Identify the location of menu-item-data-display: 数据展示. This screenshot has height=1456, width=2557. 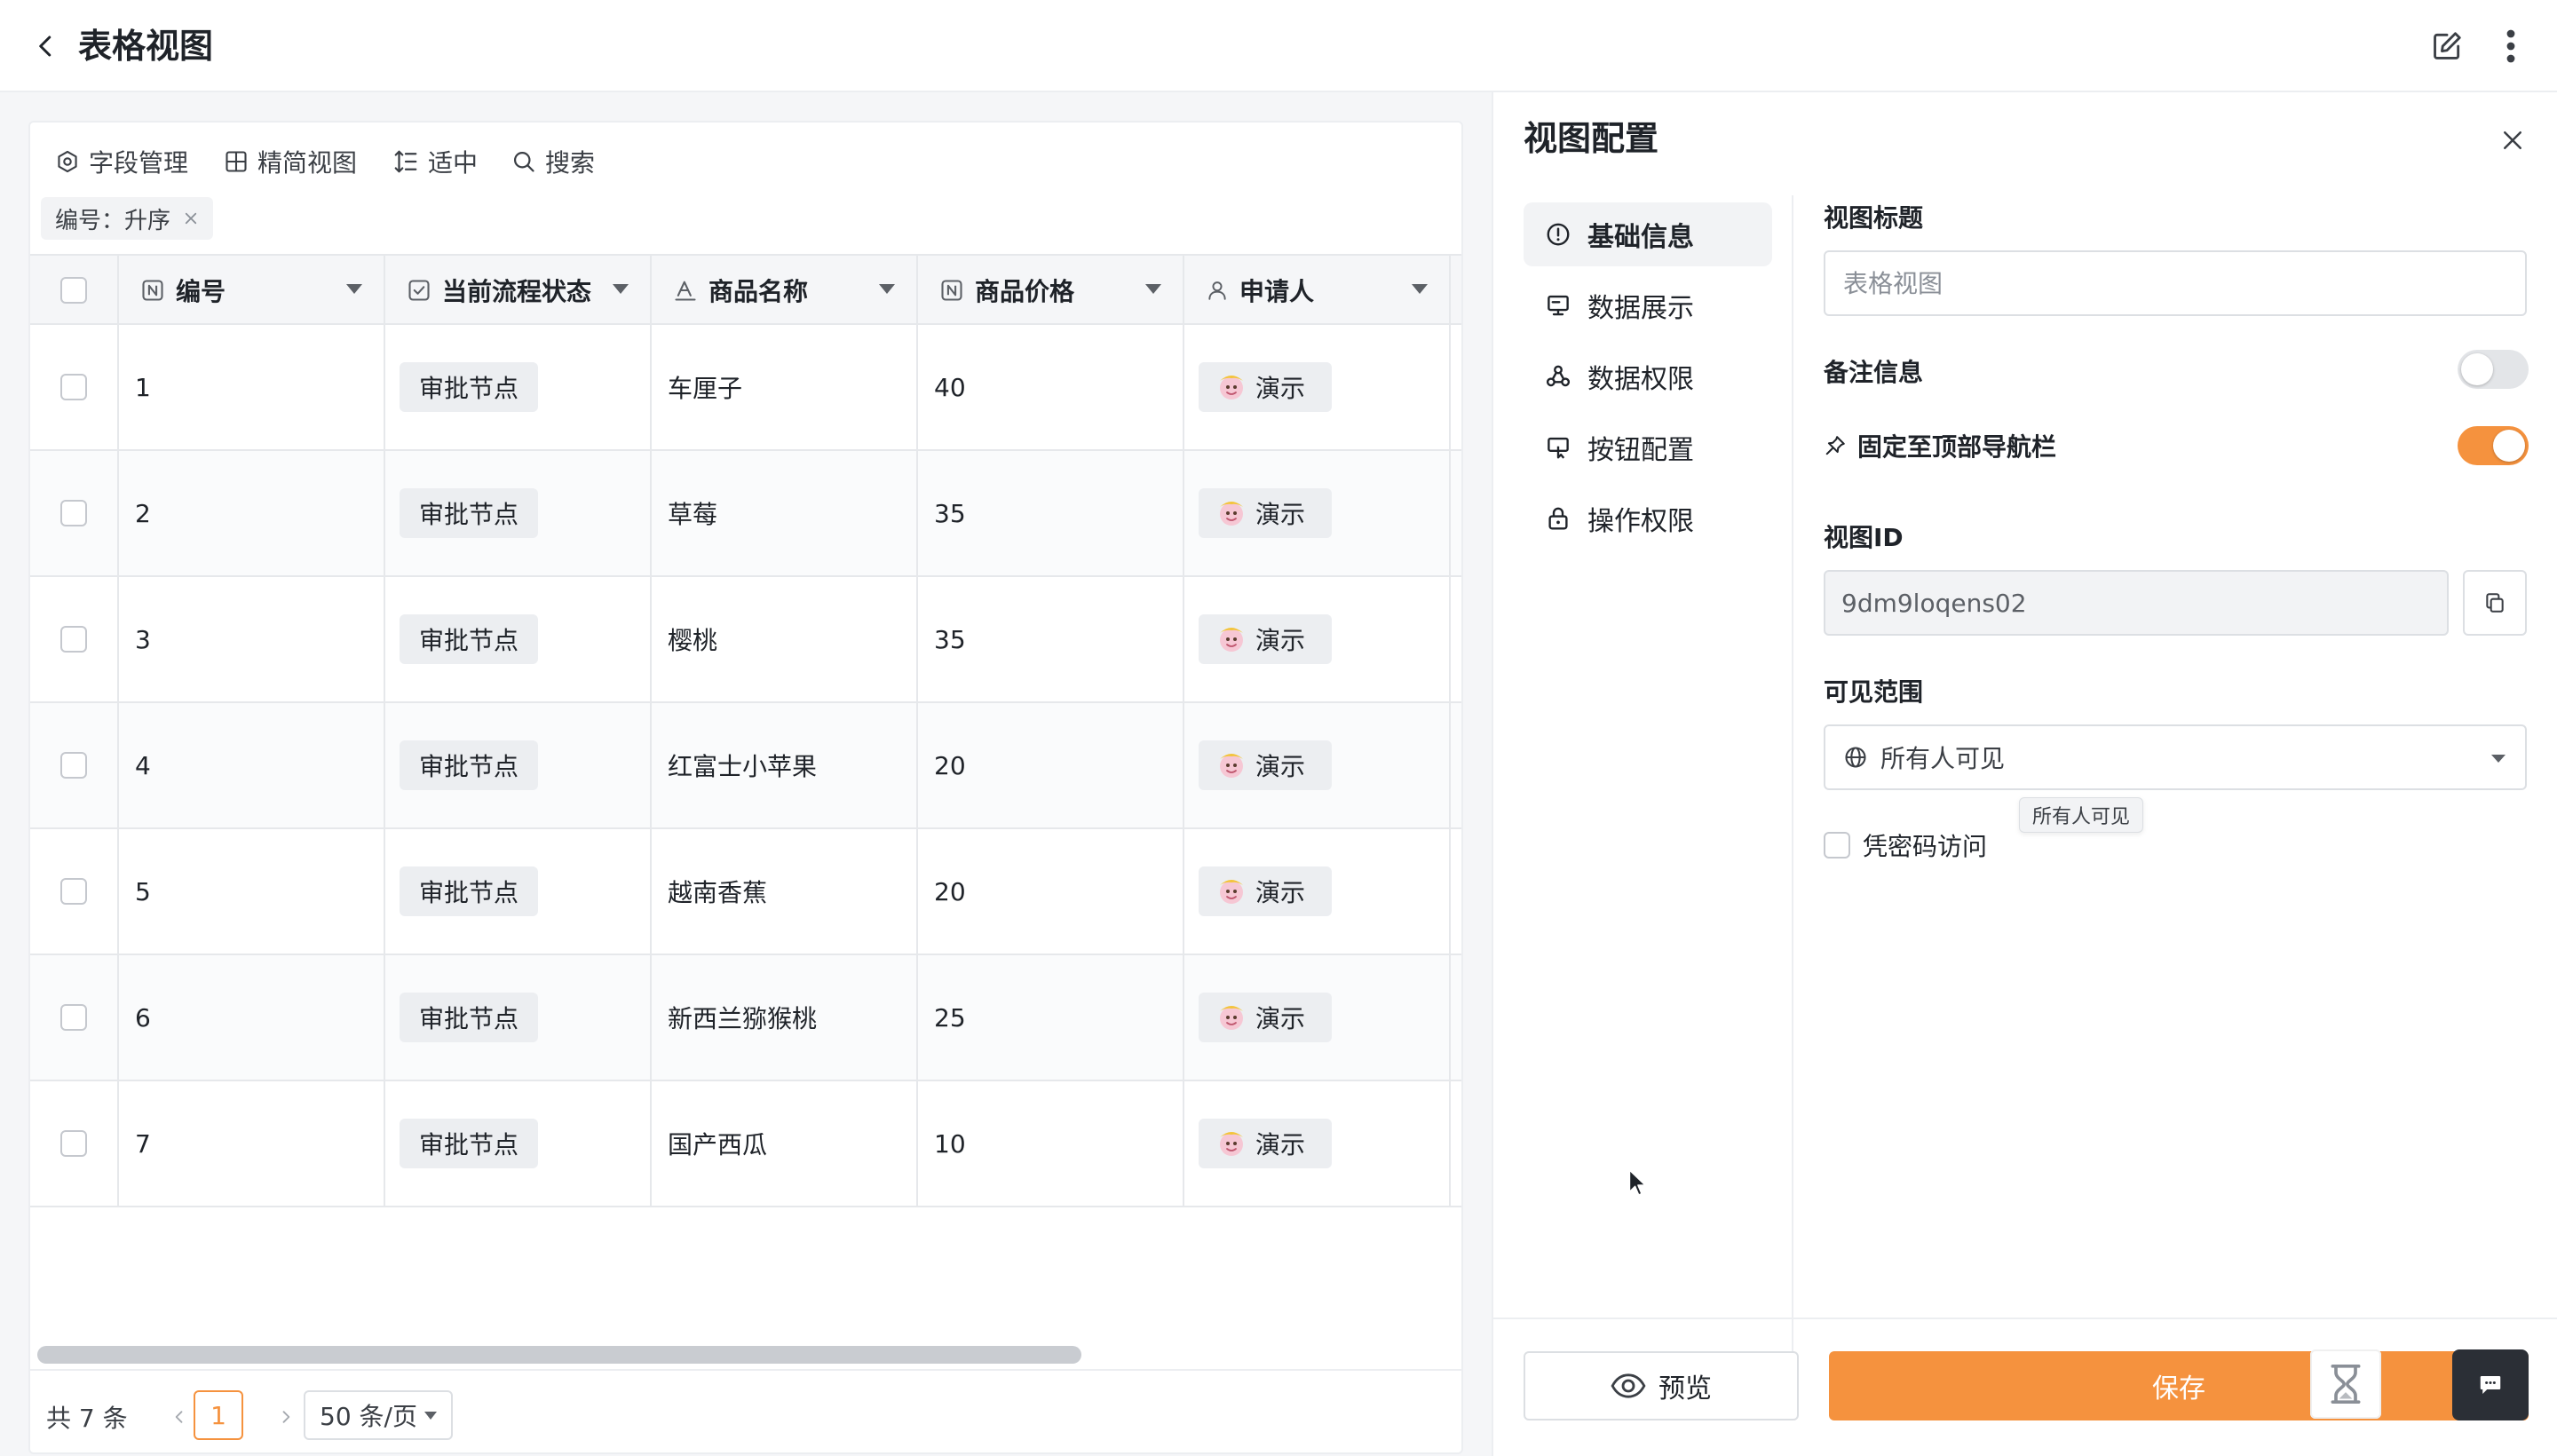
(1648, 305).